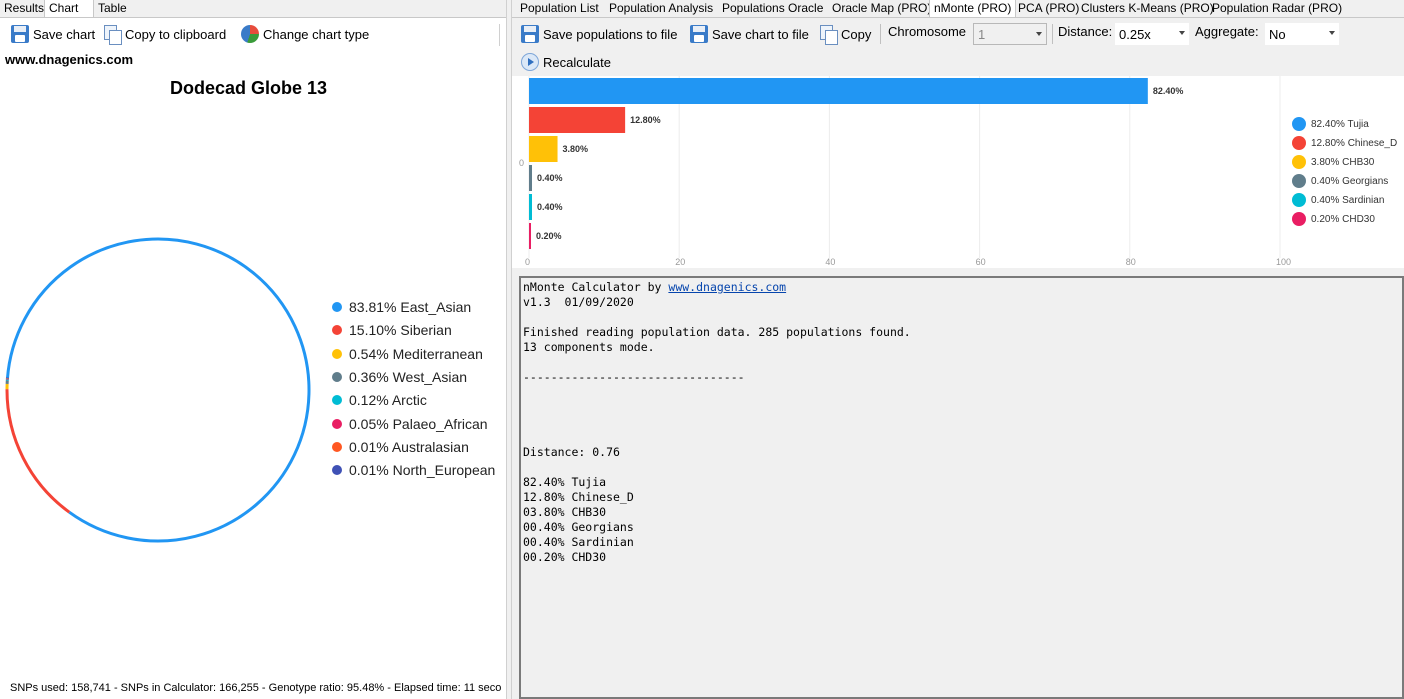 This screenshot has height=699, width=1404. What do you see at coordinates (830, 262) in the screenshot?
I see `x-tick-label: 40` at bounding box center [830, 262].